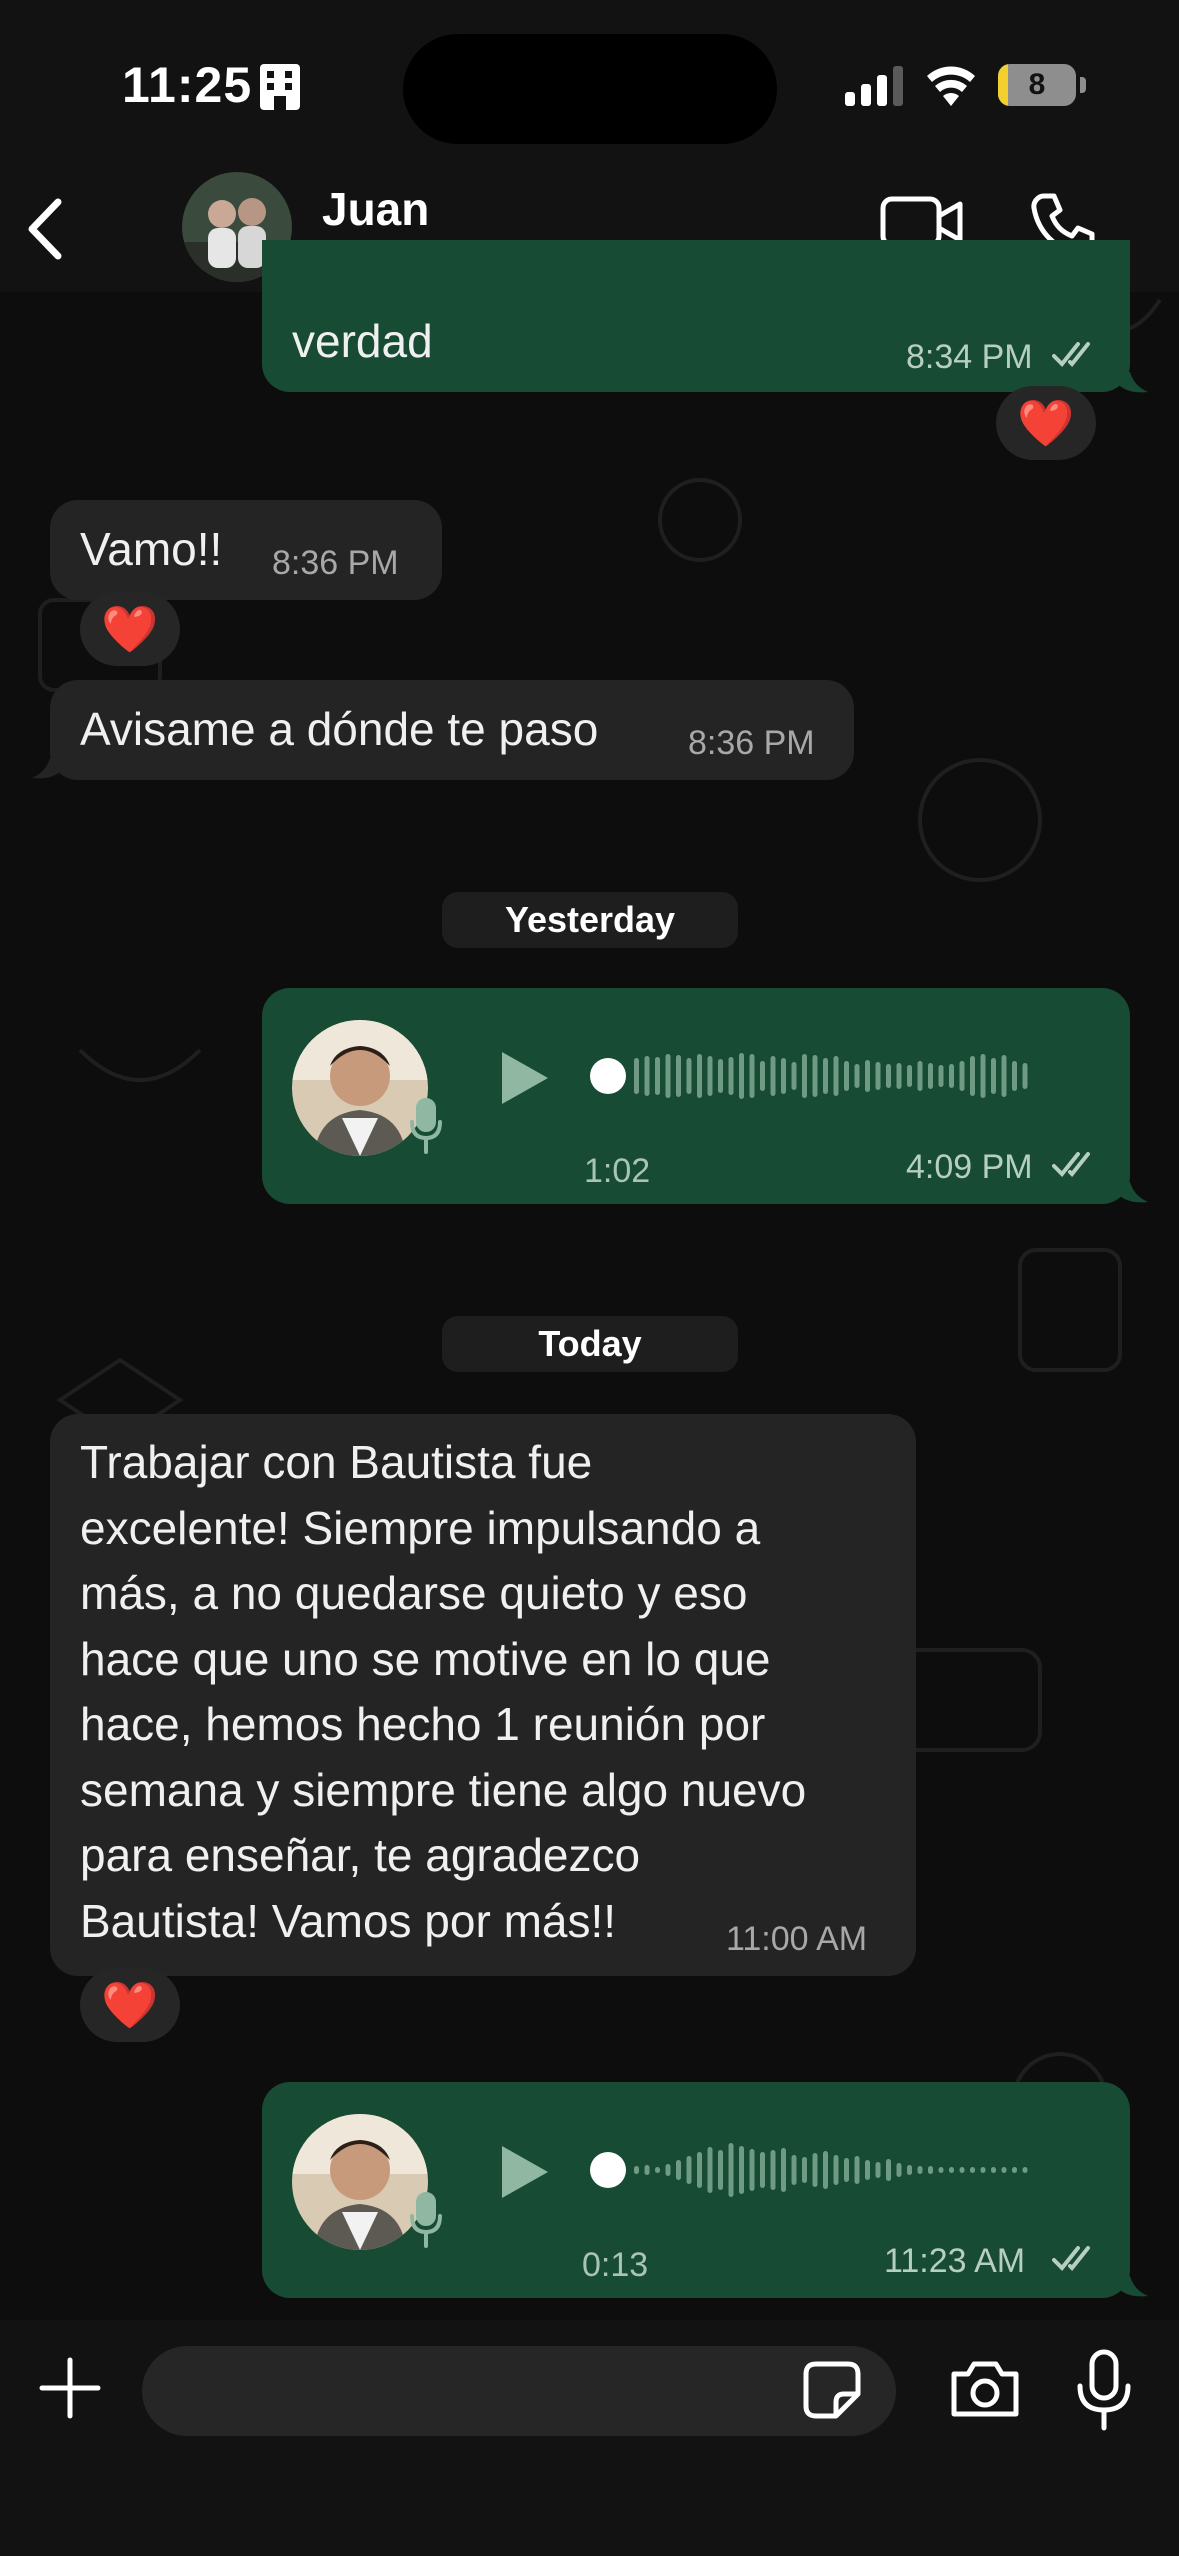 Image resolution: width=1179 pixels, height=2556 pixels. I want to click on message-text: Avisame a dónde te paso, so click(339, 729).